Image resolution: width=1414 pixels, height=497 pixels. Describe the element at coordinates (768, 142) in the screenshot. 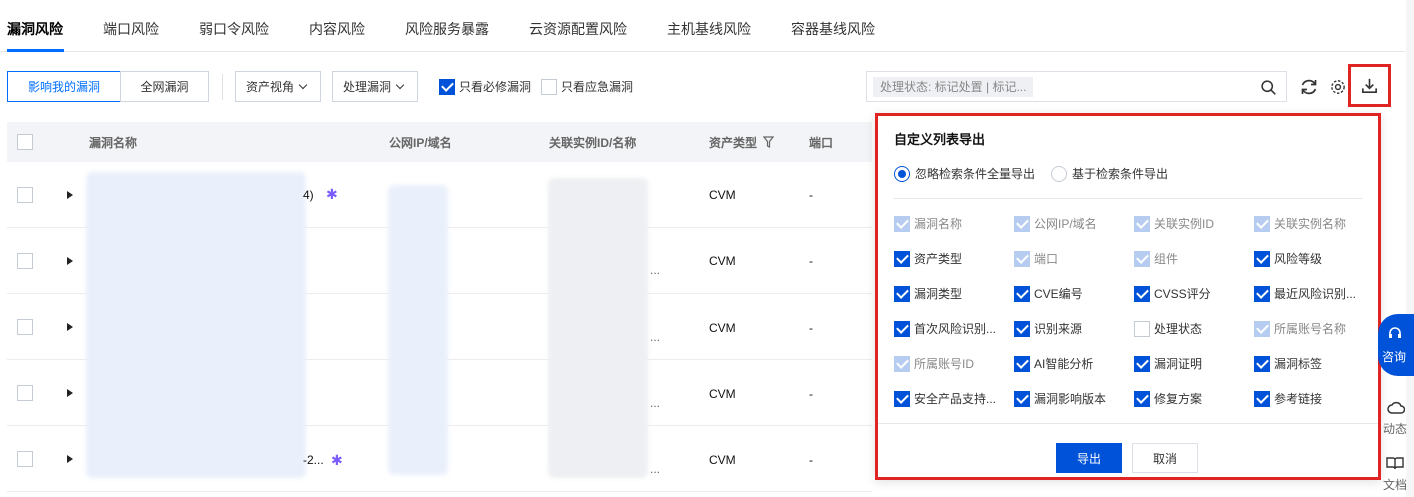

I see `filter-icon` at that location.